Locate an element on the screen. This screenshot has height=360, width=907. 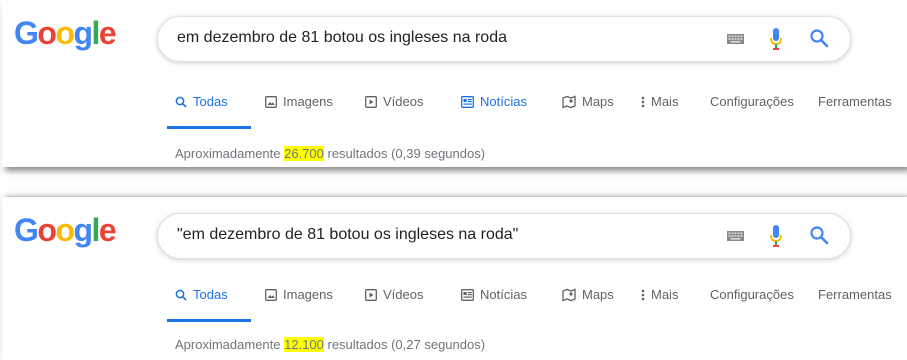
stats-suffix: resultados (0,27 segundos) is located at coordinates (404, 344).